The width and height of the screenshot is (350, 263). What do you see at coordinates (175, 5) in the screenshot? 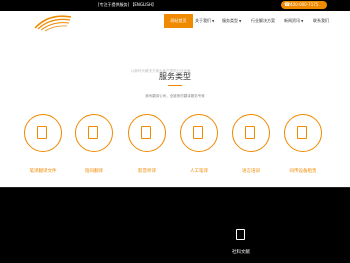
I see `top-bar: [专注于提供服务] 【ENGLISH】 ☎ 400-000-7175` at bounding box center [175, 5].